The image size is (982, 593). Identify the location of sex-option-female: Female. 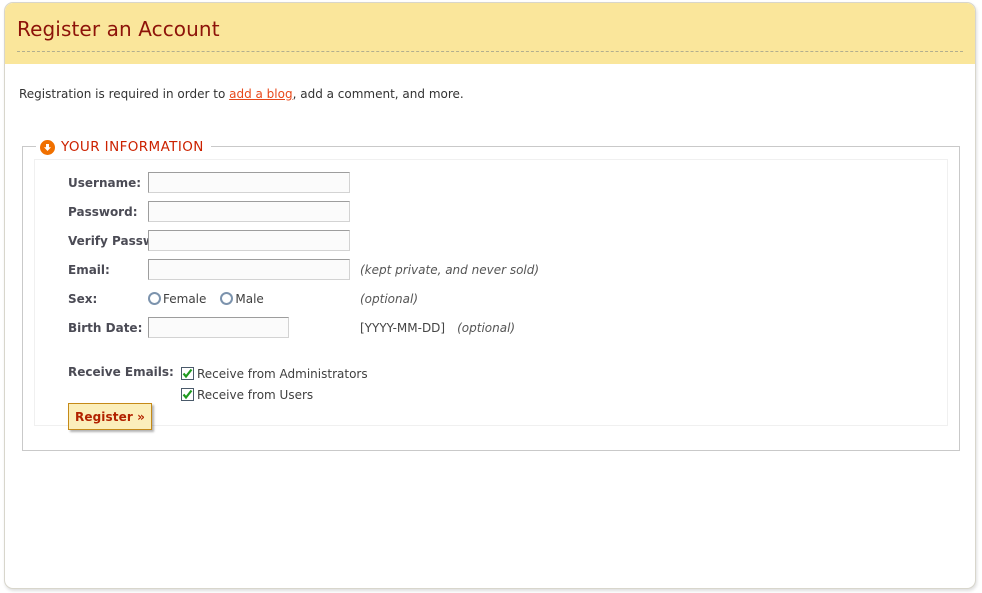
(177, 299).